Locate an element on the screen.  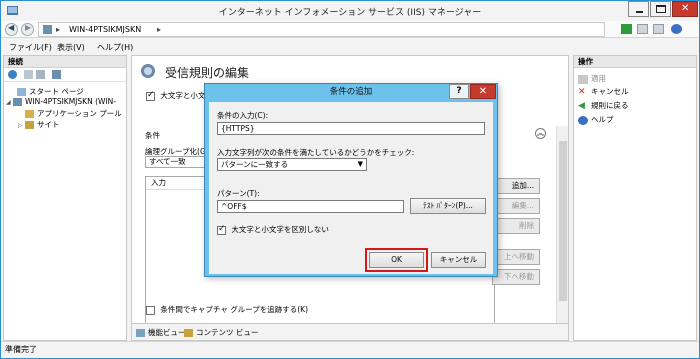
ignore-case-label: 大文字と小文 is located at coordinates (183, 95).